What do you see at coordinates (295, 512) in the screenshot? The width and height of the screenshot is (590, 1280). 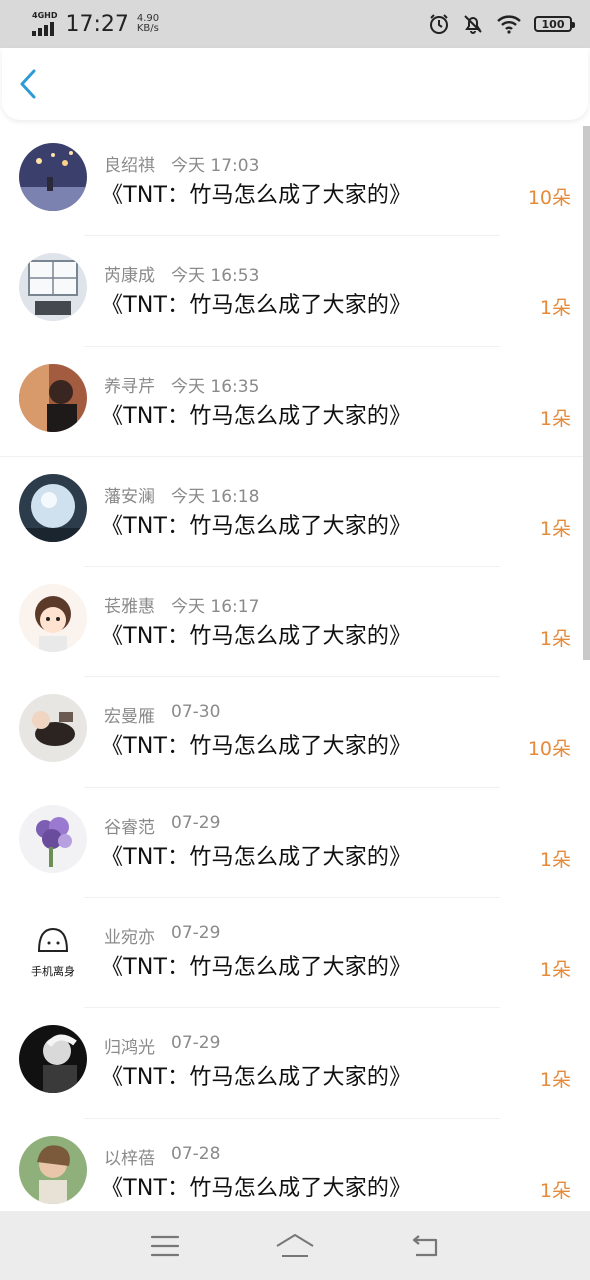 I see `list-item: 藩安澜 今天 16:18 《TNT：竹马怎么成了大家的》 1朵` at bounding box center [295, 512].